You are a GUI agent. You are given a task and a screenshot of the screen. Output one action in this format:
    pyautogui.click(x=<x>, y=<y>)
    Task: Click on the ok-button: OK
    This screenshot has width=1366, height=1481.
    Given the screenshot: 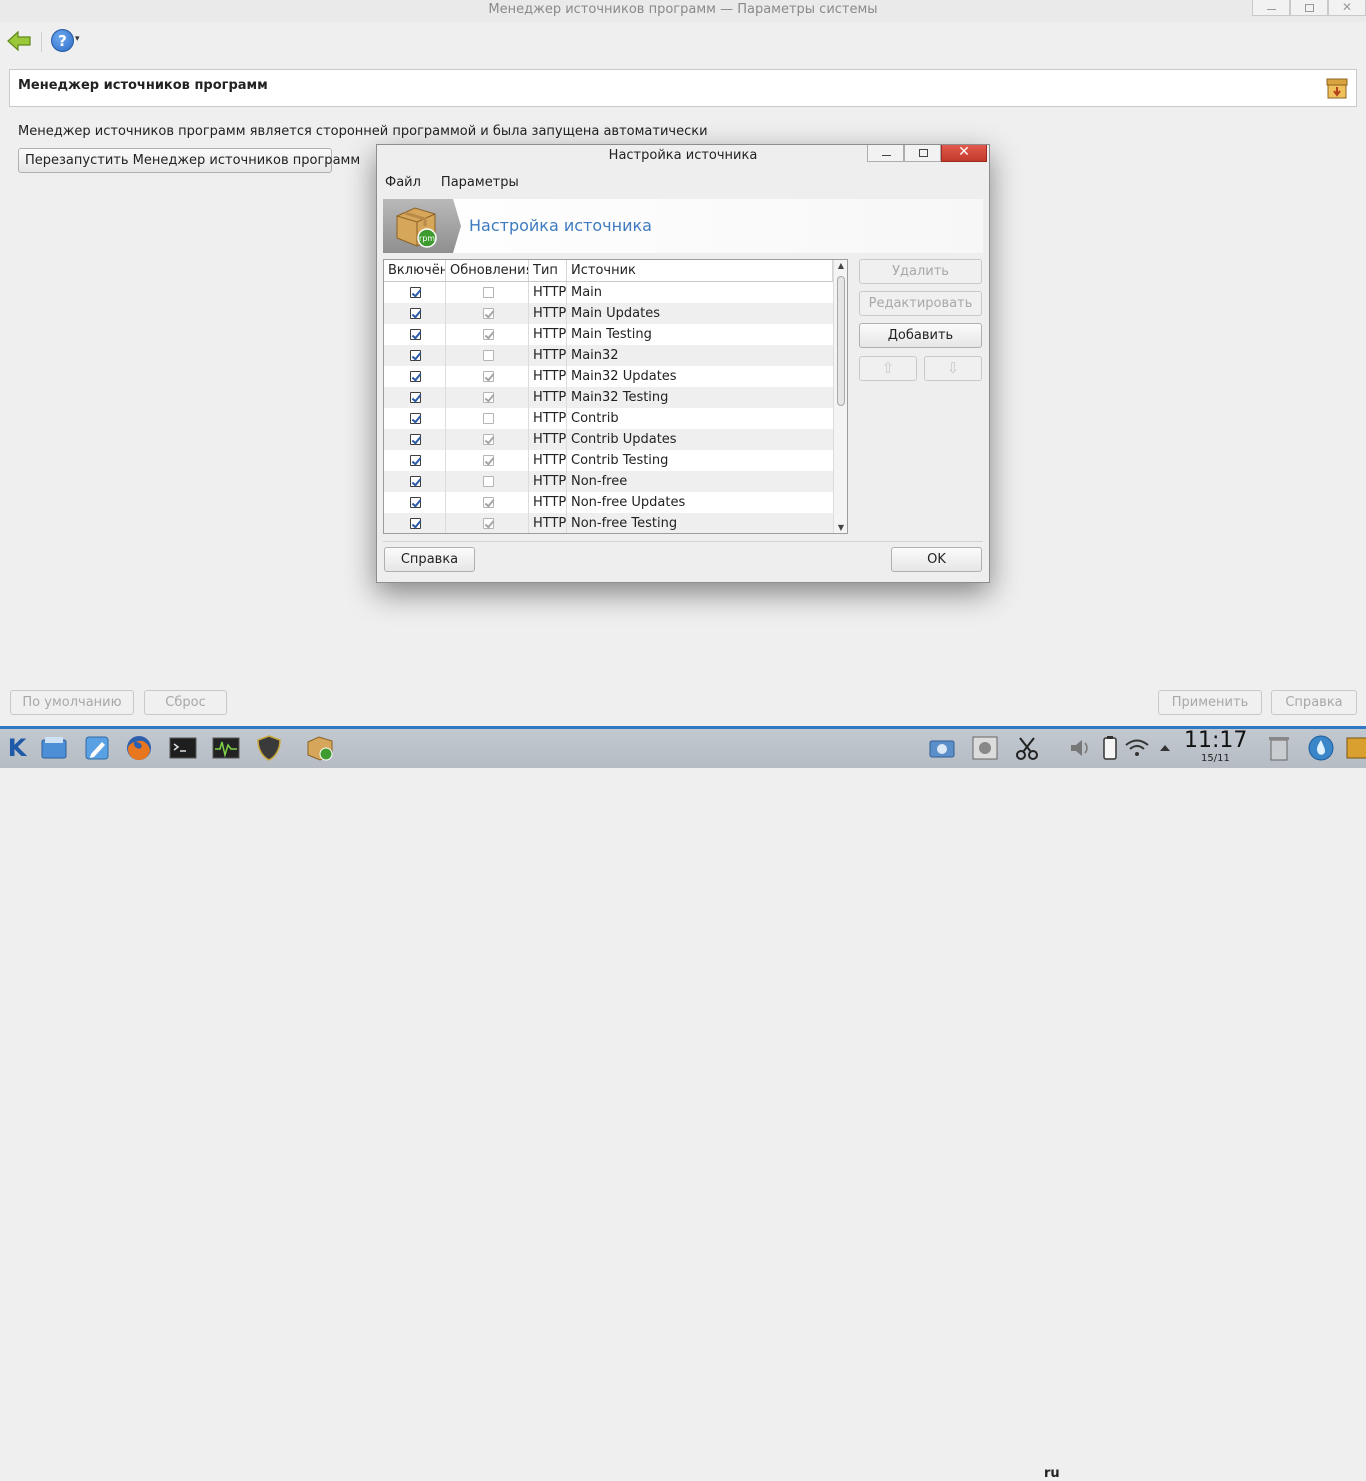 What is the action you would take?
    pyautogui.click(x=936, y=559)
    